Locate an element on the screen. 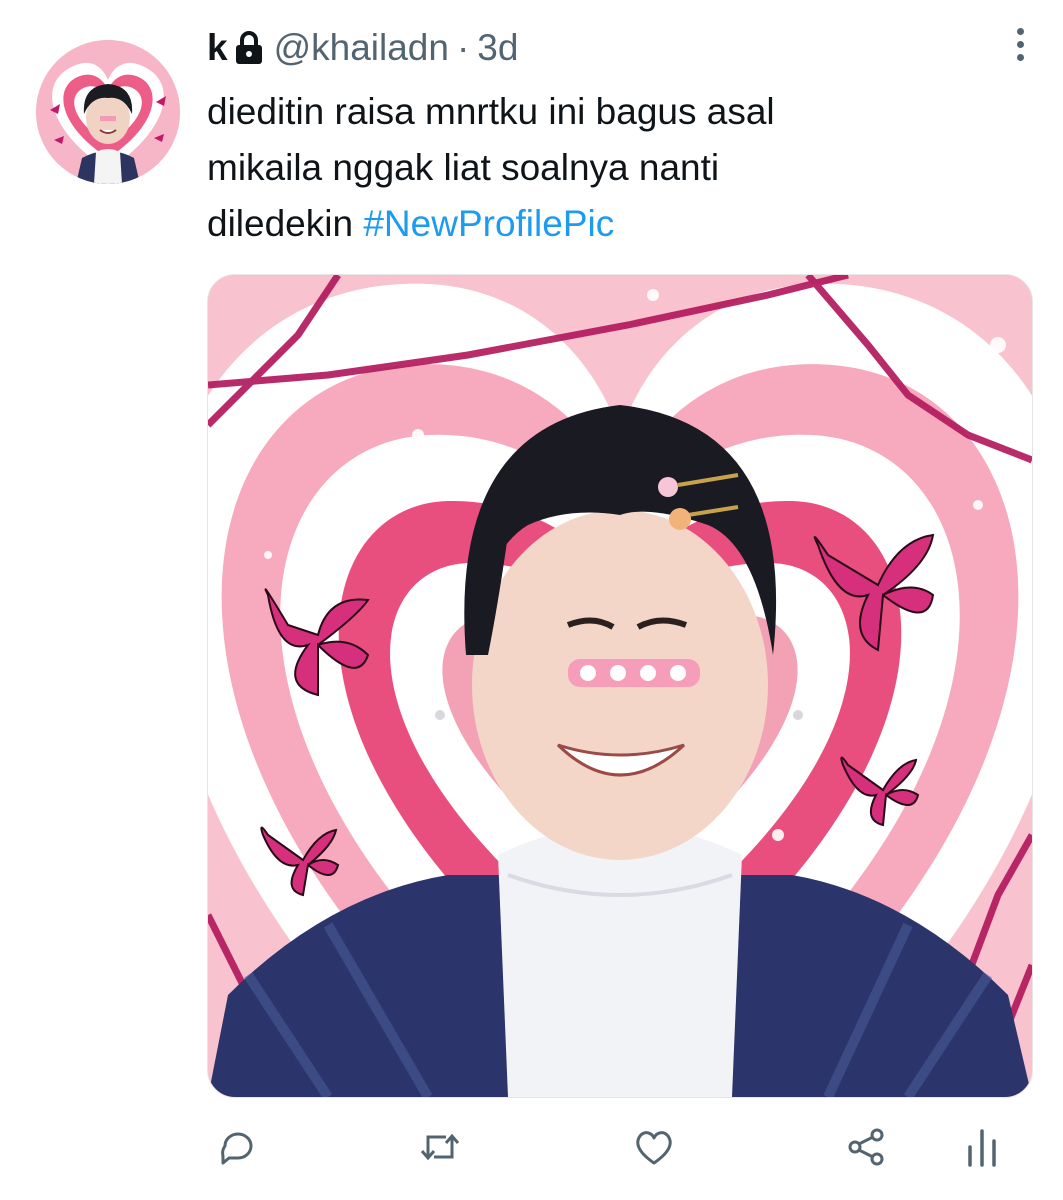 The width and height of the screenshot is (1063, 1200). tweet-text-line1: dieditin raisa mnrtku ini bagus asal is located at coordinates (491, 111).